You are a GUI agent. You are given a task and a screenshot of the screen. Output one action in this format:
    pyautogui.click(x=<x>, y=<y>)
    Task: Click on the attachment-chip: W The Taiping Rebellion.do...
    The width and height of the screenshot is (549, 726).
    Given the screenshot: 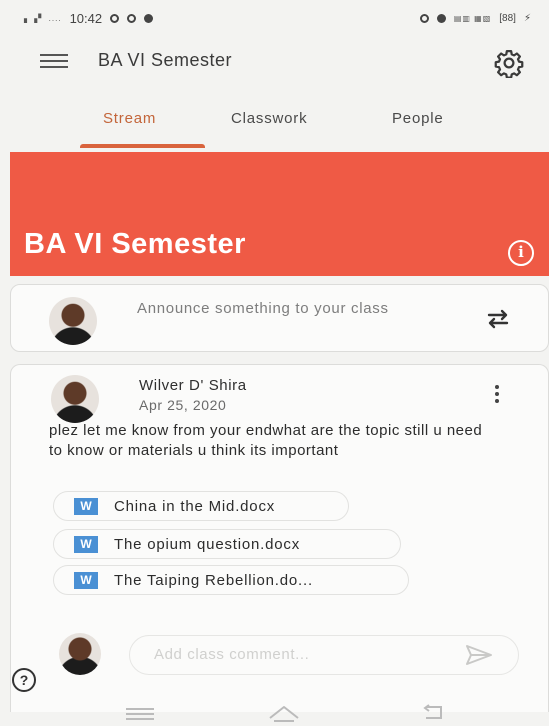 What is the action you would take?
    pyautogui.click(x=231, y=580)
    